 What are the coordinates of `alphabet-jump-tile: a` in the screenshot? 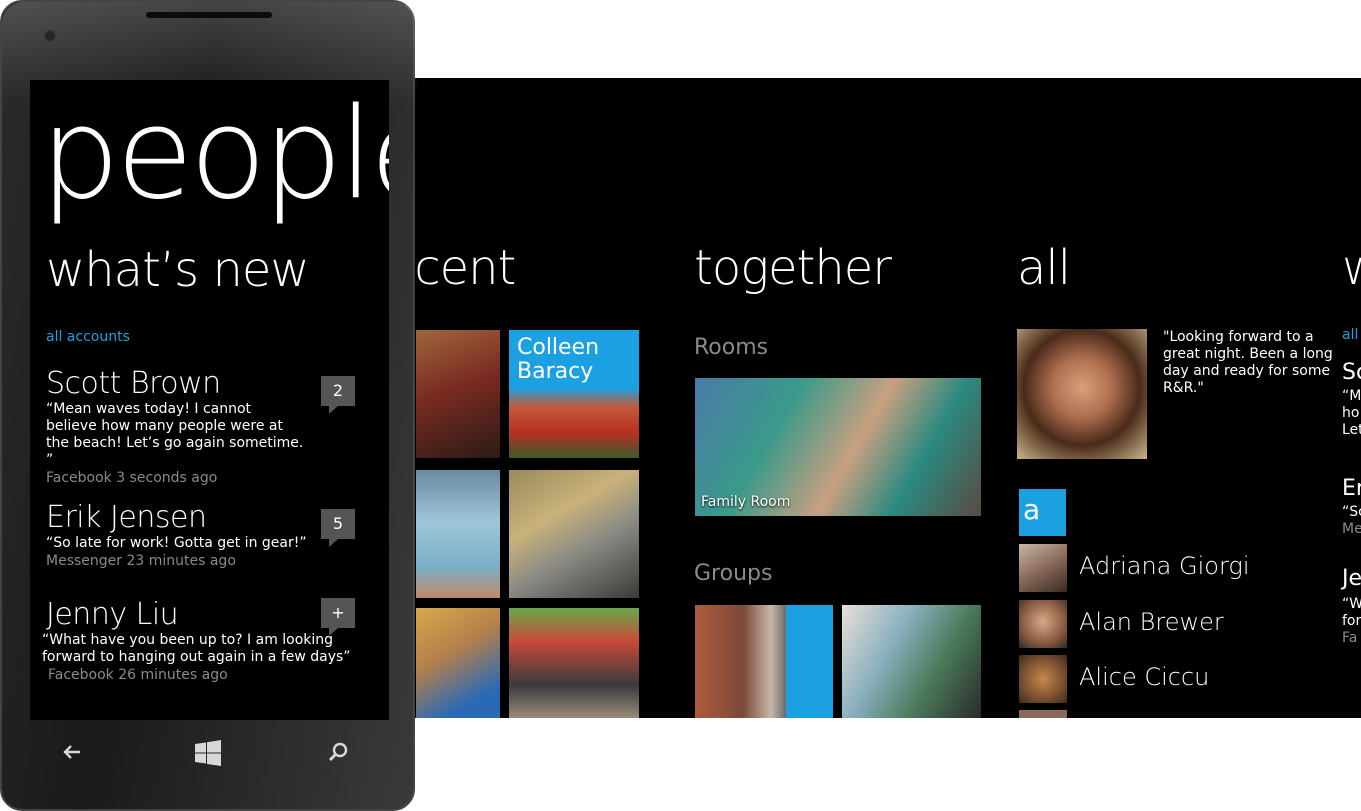 It's located at (1042, 512).